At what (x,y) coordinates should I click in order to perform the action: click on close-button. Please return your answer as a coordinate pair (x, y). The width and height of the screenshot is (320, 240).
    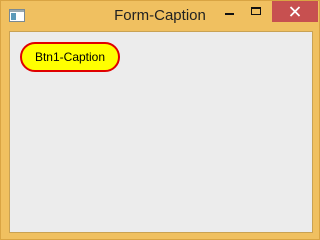
    Looking at the image, I should click on (295, 11).